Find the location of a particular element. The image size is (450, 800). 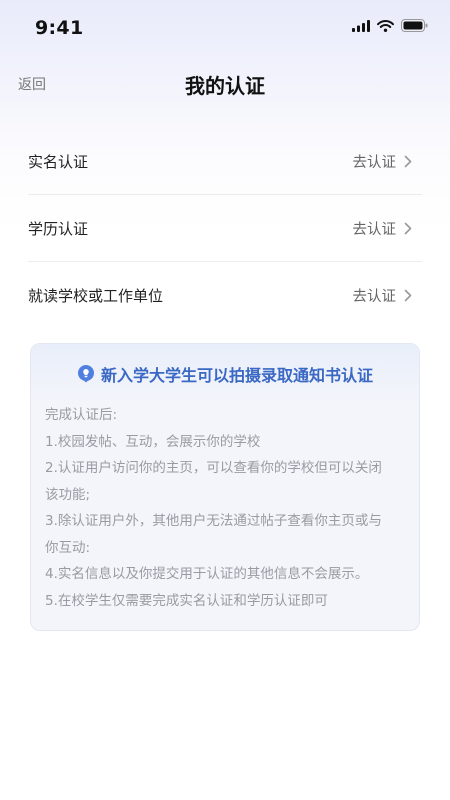

cert-name: 就读学校或工作单位 is located at coordinates (96, 295).